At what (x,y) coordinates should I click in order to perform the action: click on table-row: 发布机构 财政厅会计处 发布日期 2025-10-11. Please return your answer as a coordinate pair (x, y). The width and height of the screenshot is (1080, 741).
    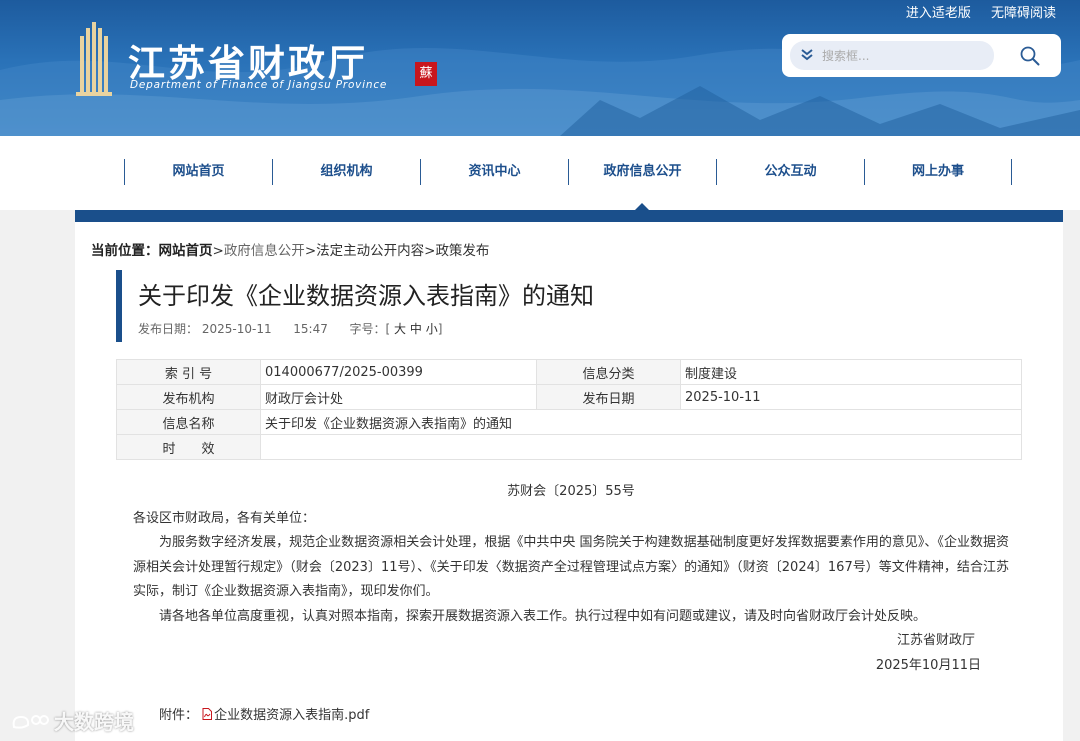
    Looking at the image, I should click on (569, 397).